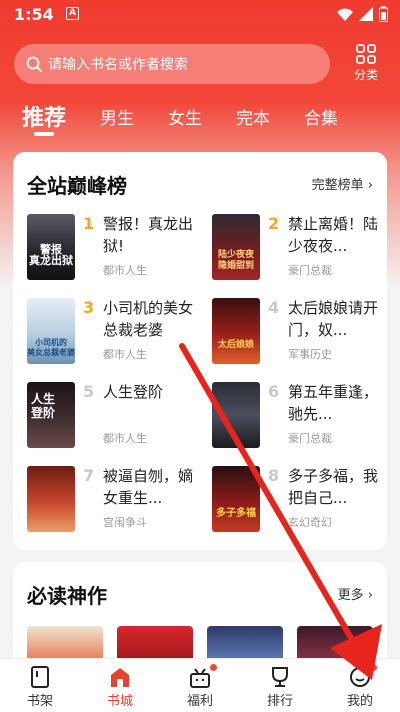 The height and width of the screenshot is (712, 400). What do you see at coordinates (345, 14) in the screenshot?
I see `wifi-icon` at bounding box center [345, 14].